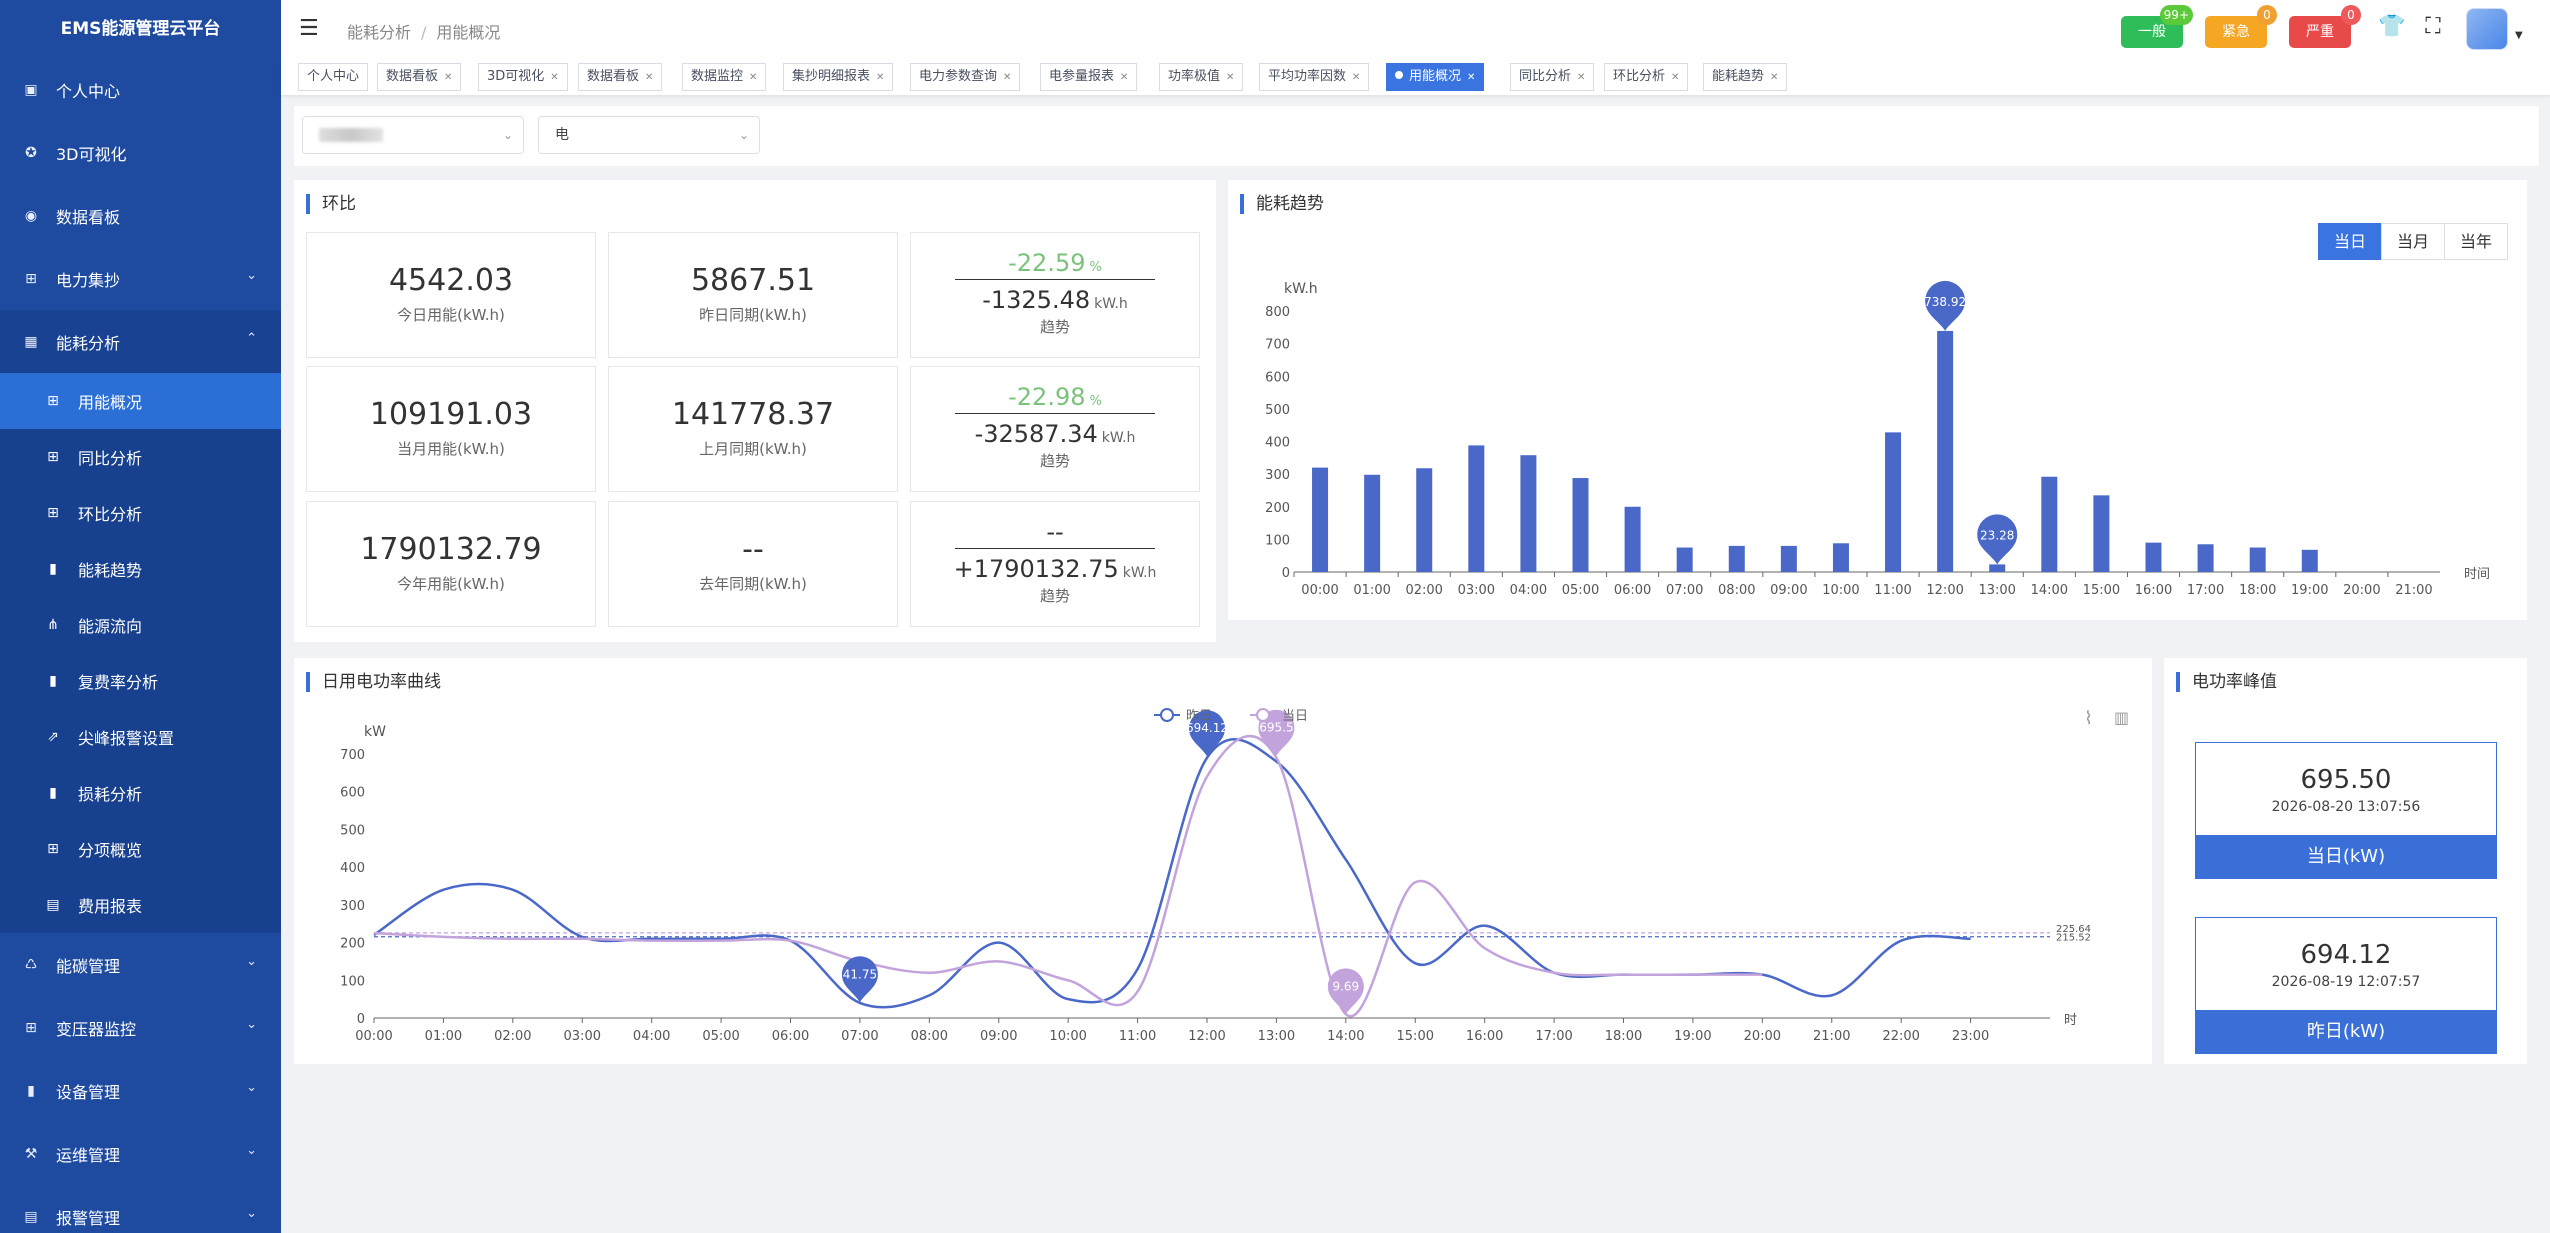  I want to click on sidebar-item-8: ▮ 设备管理 ⌄, so click(140, 1090).